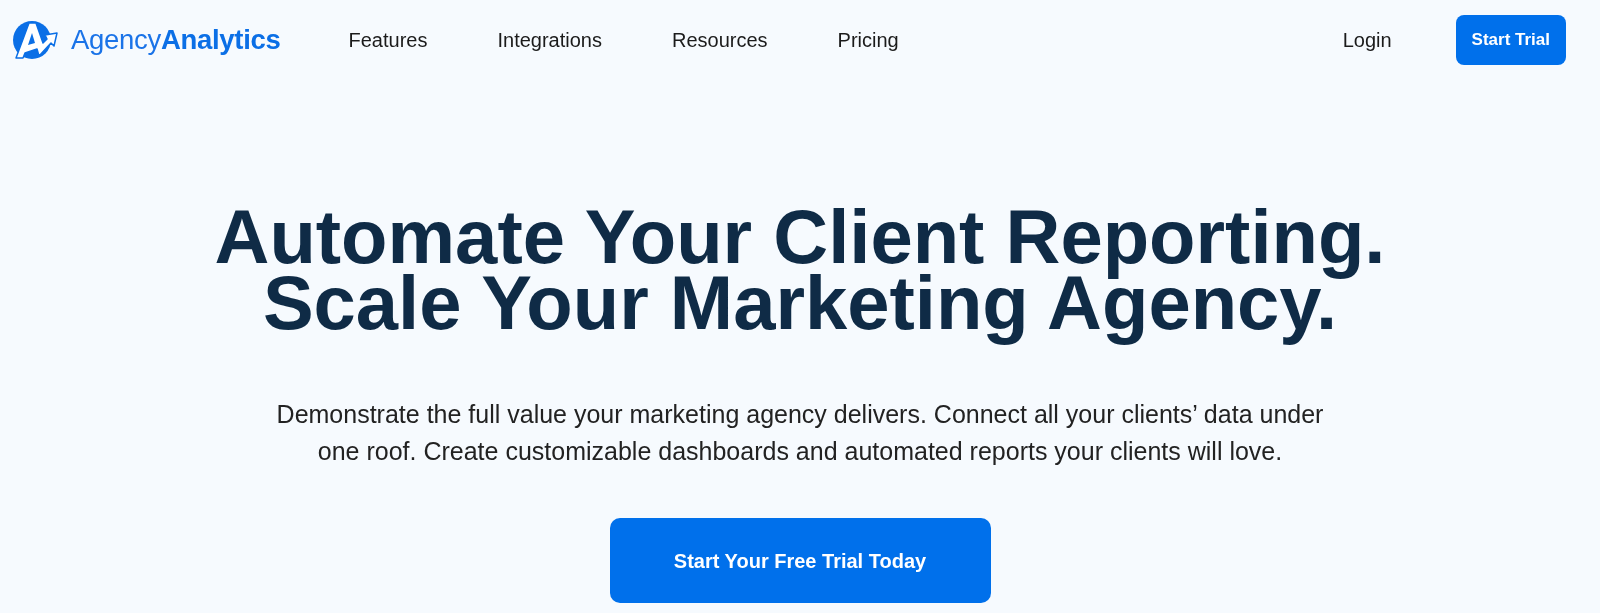 The width and height of the screenshot is (1600, 613). What do you see at coordinates (35, 40) in the screenshot?
I see `logo-icon` at bounding box center [35, 40].